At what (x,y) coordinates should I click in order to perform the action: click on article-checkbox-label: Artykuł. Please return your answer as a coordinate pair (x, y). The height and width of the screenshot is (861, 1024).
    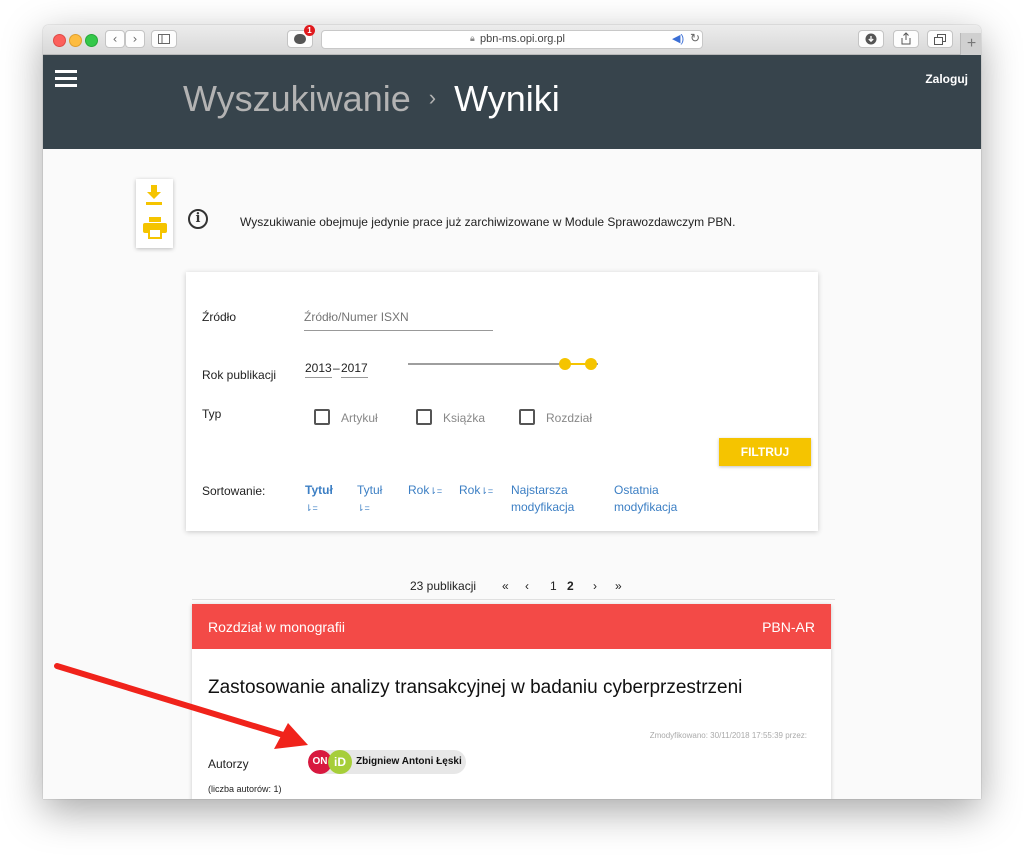
    Looking at the image, I should click on (359, 418).